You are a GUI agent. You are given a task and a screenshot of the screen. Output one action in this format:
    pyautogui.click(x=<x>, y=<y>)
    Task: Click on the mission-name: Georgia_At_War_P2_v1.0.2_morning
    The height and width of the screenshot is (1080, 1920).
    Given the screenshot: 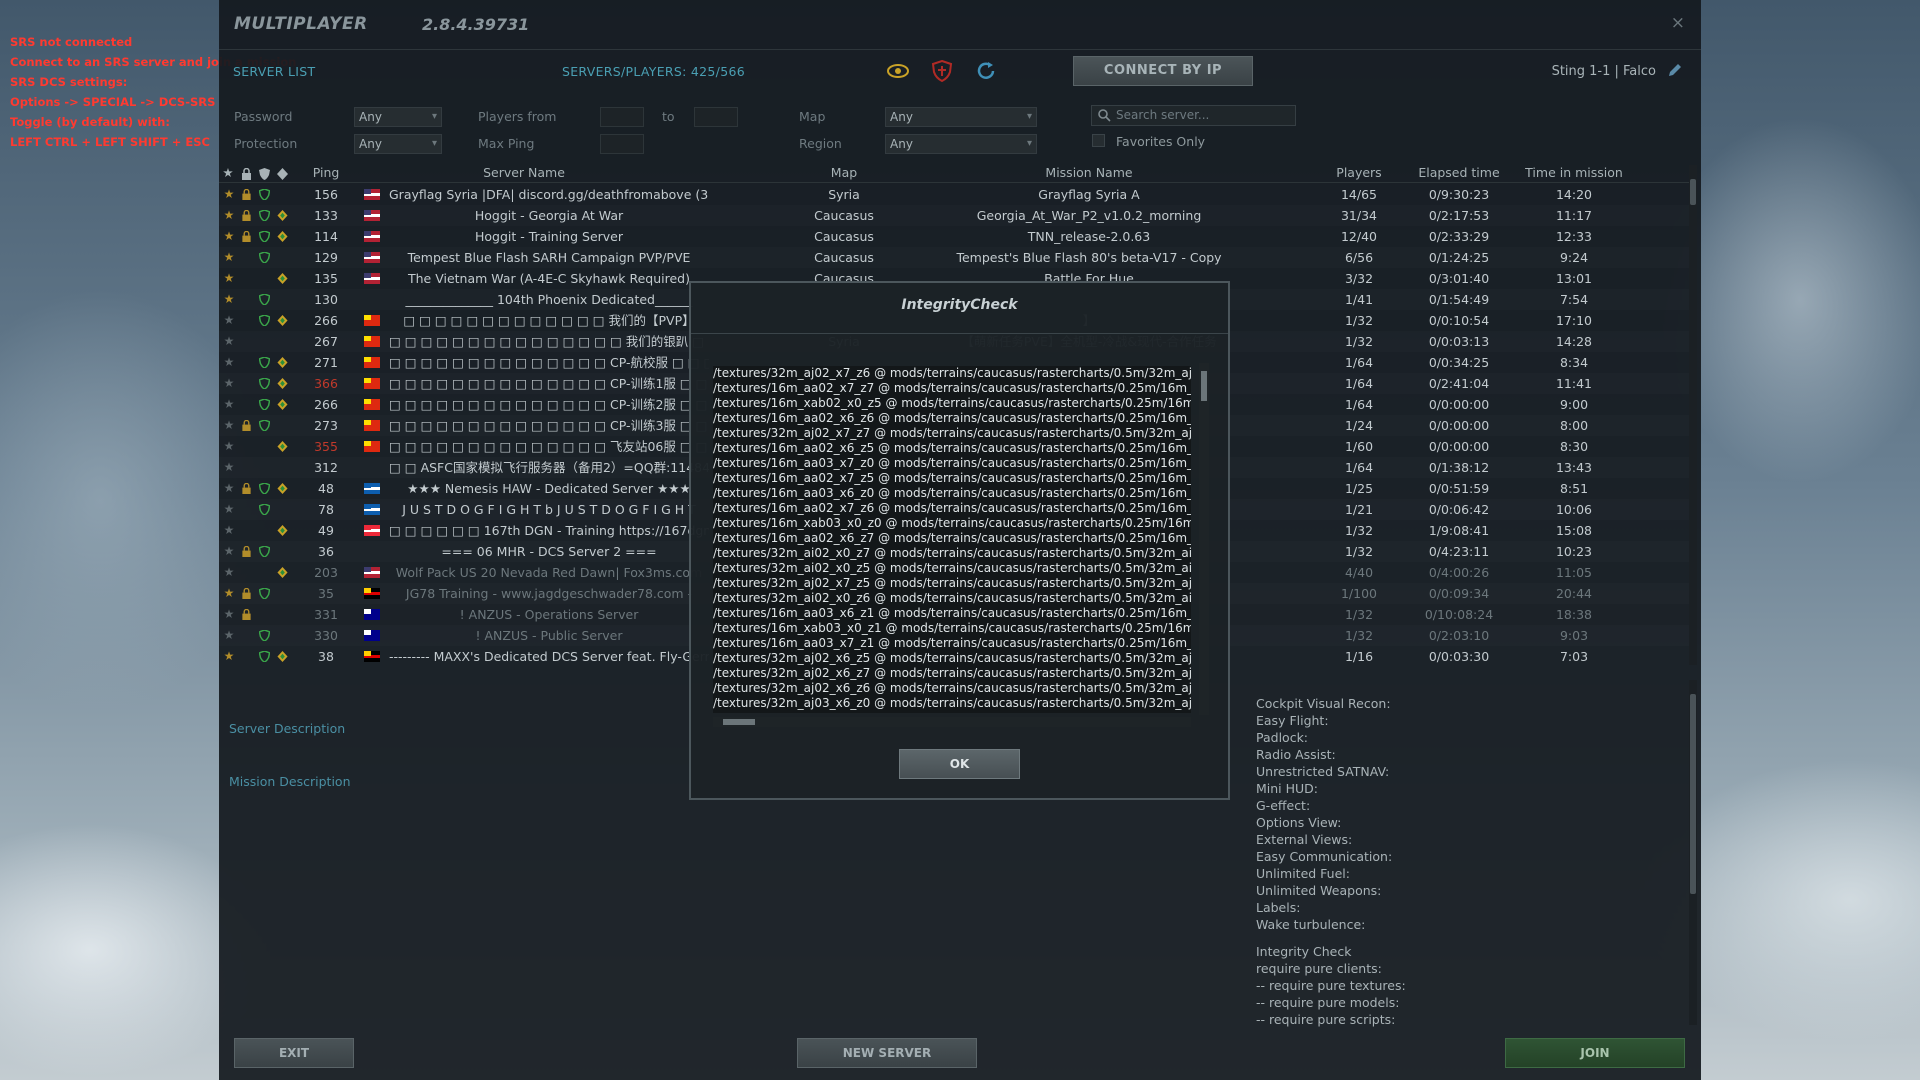 What is the action you would take?
    pyautogui.click(x=1089, y=215)
    